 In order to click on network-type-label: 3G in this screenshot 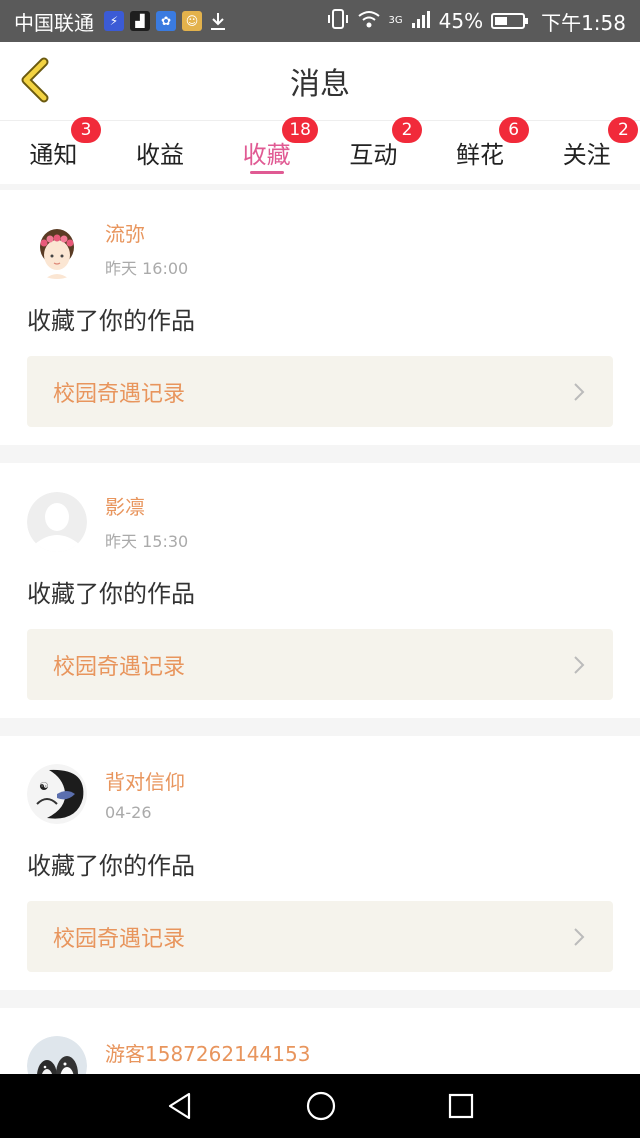, I will do `click(395, 20)`.